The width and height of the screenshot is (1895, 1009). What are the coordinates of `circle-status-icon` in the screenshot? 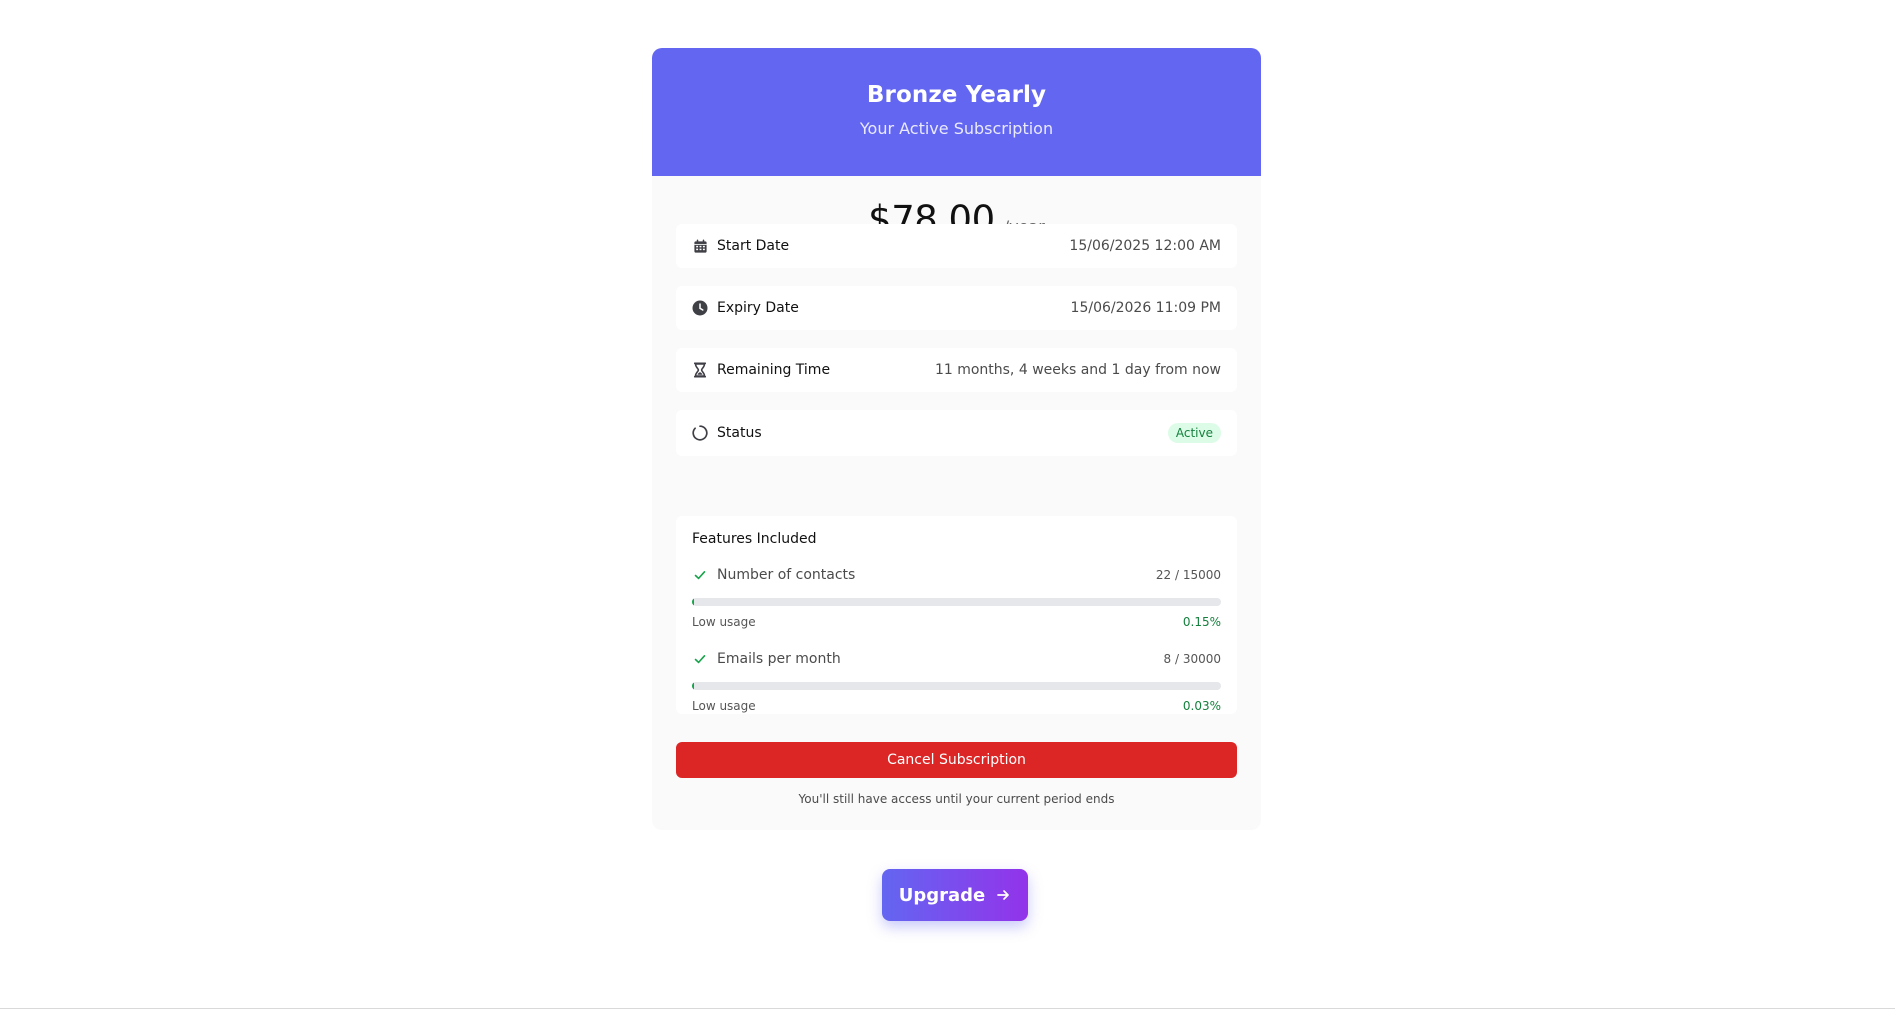 It's located at (700, 433).